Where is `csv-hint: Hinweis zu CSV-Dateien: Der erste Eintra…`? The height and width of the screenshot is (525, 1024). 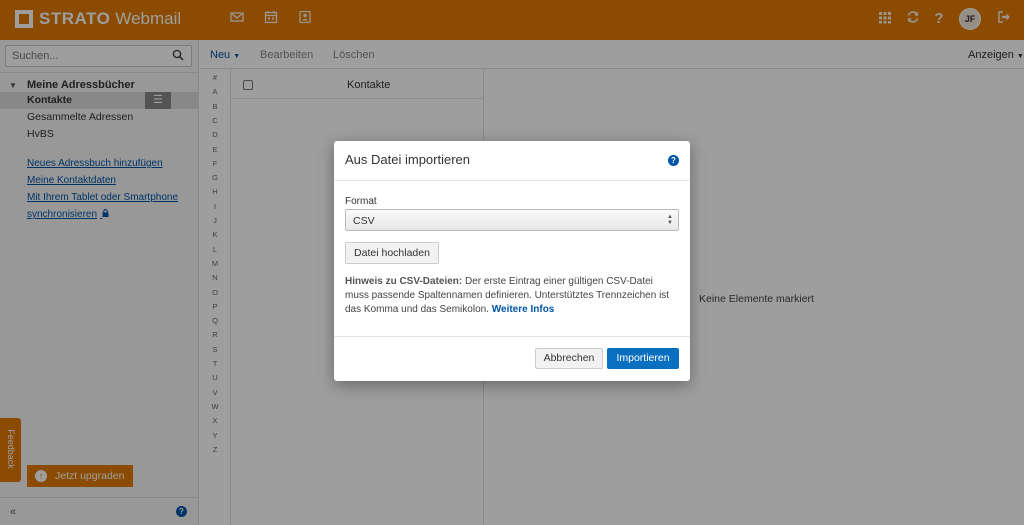 csv-hint: Hinweis zu CSV-Dateien: Der erste Eintra… is located at coordinates (512, 296).